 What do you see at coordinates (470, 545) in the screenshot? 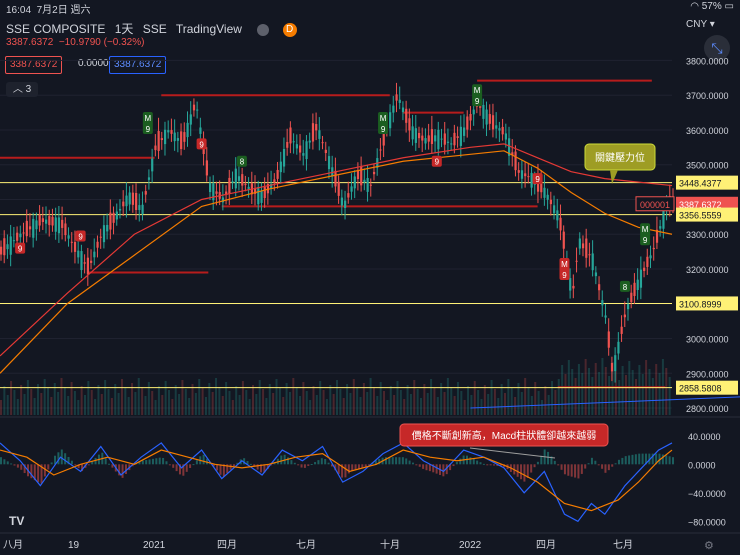
I see `time-tick-label: 2022` at bounding box center [470, 545].